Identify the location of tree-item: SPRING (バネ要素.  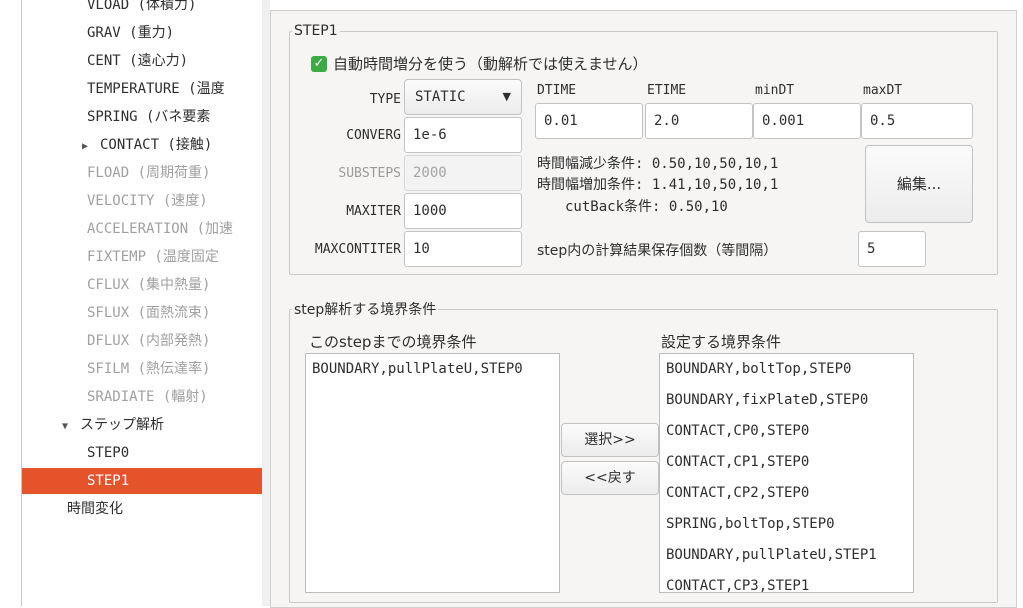
(142, 117).